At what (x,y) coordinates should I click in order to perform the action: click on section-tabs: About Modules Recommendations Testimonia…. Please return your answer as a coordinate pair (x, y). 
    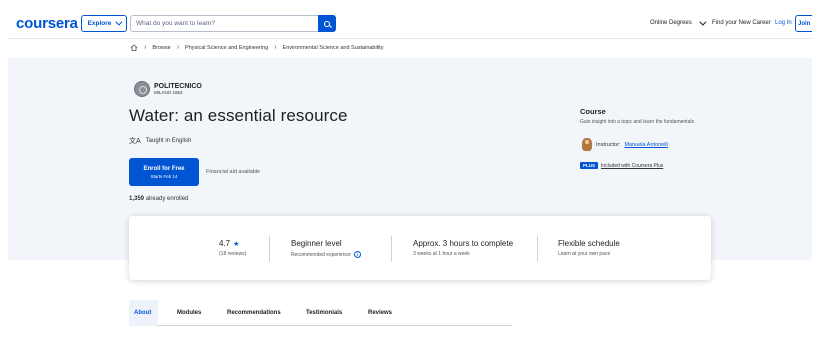
    Looking at the image, I should click on (320, 313).